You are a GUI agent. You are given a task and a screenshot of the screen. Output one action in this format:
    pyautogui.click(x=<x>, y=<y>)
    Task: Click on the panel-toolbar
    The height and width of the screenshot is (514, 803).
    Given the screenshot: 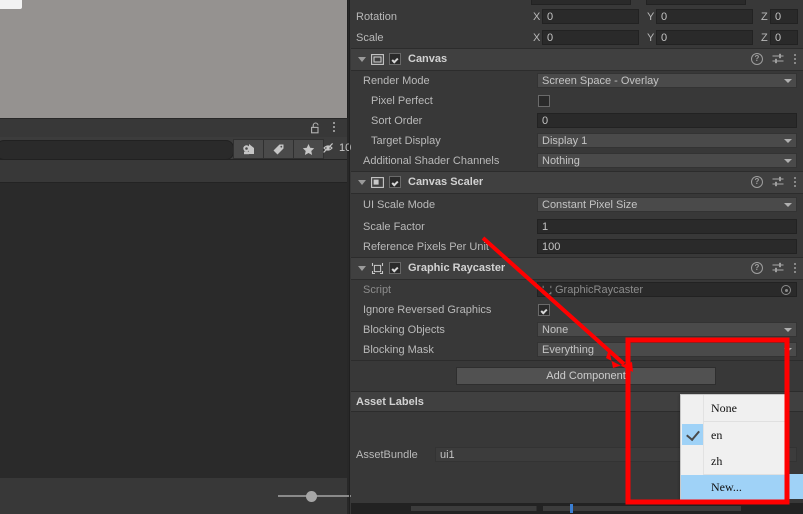 What is the action you would take?
    pyautogui.click(x=173, y=128)
    